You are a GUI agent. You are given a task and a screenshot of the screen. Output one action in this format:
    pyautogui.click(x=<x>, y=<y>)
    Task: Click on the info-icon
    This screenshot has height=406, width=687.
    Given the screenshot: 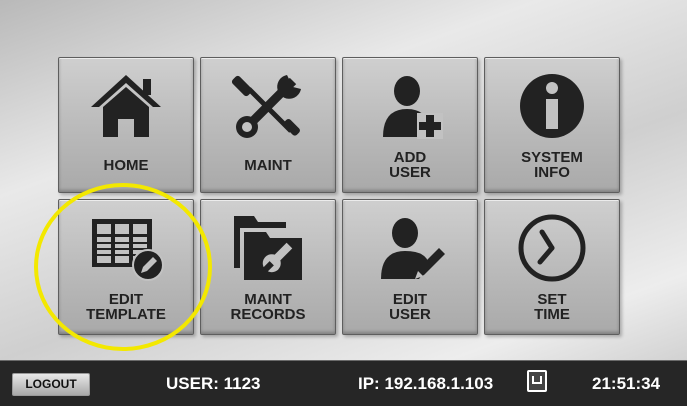 What is the action you would take?
    pyautogui.click(x=552, y=105)
    